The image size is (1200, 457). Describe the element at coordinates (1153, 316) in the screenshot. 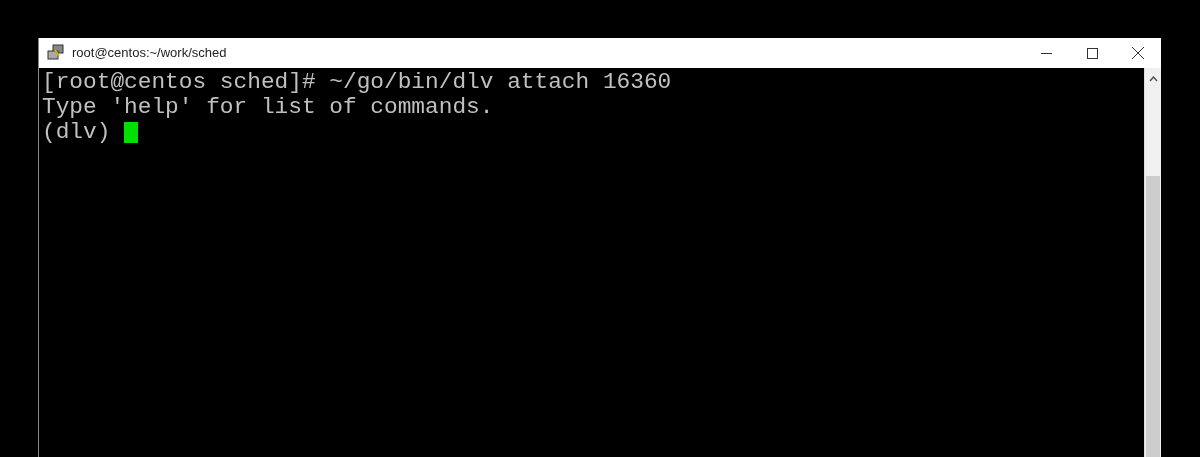

I see `scrollbar-thumb` at that location.